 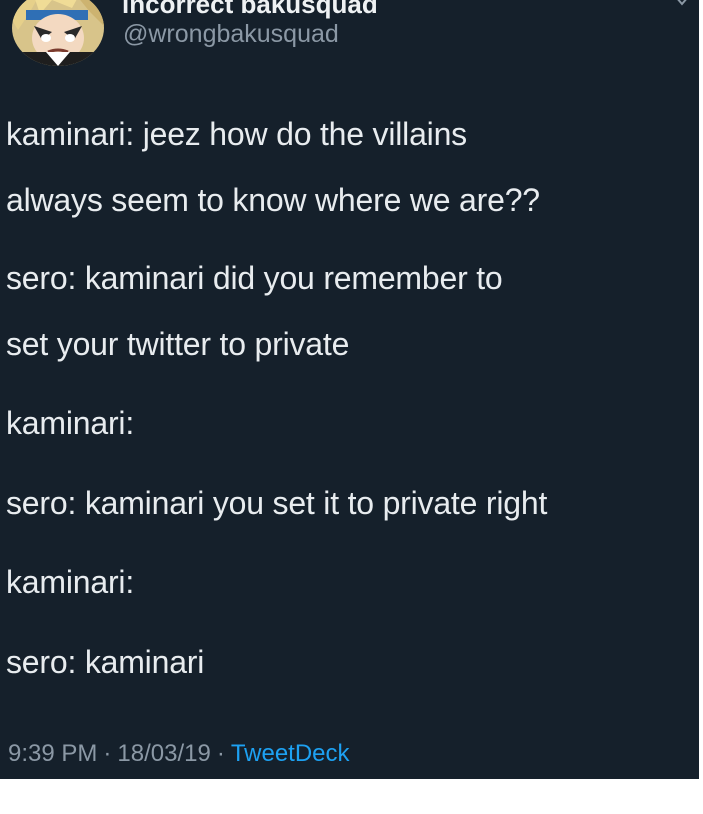 What do you see at coordinates (163, 753) in the screenshot?
I see `tweet-date: 18/03/19` at bounding box center [163, 753].